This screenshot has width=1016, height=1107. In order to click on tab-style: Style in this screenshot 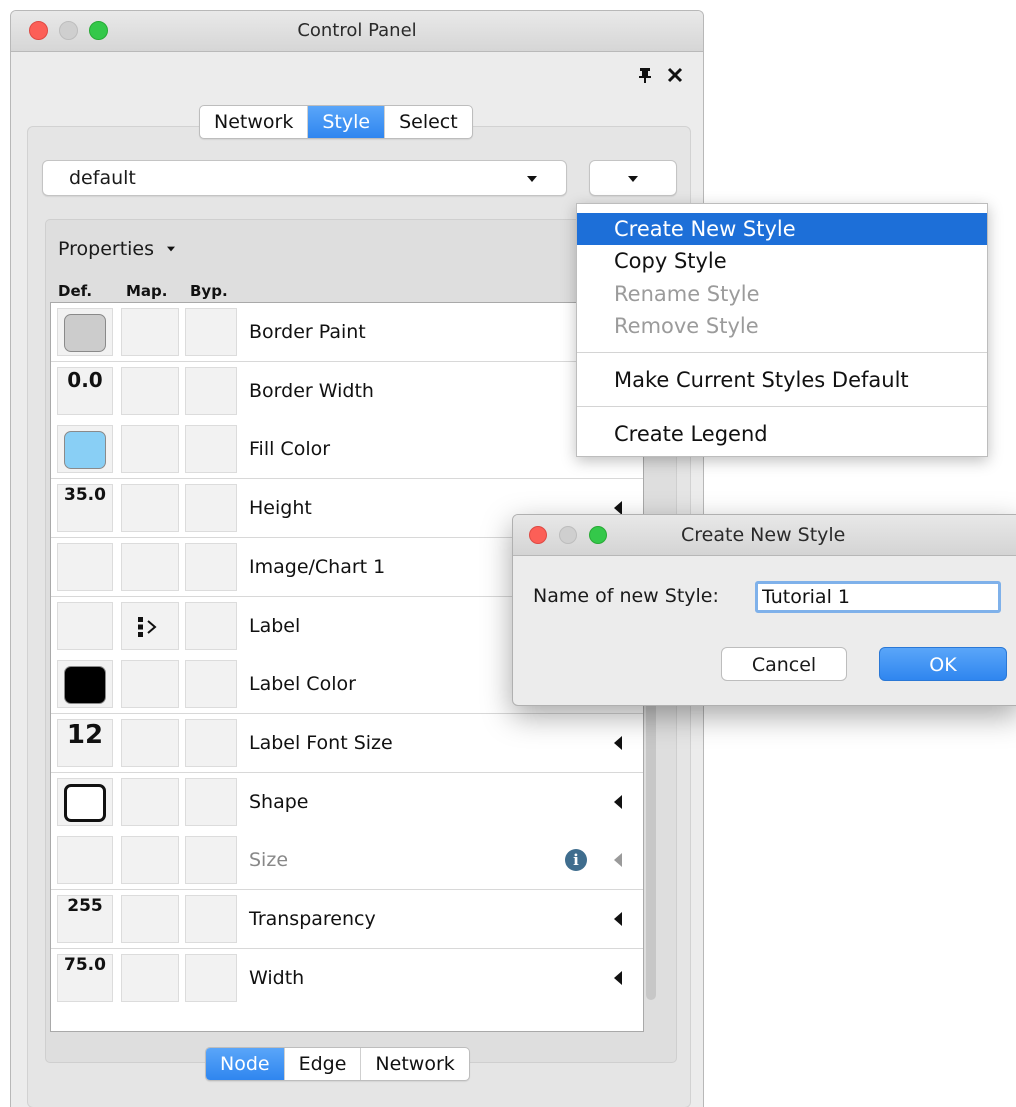, I will do `click(347, 122)`.